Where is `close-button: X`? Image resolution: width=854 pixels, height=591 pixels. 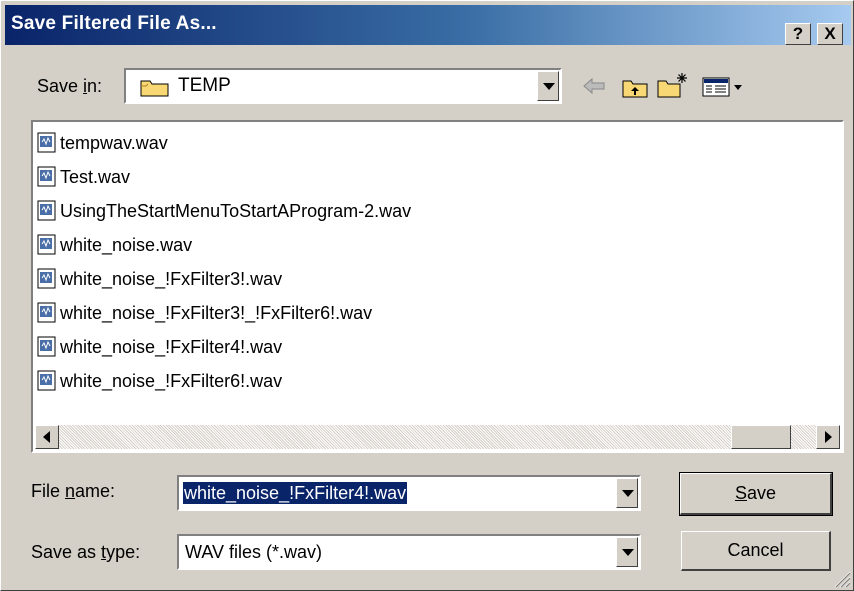
close-button: X is located at coordinates (830, 34).